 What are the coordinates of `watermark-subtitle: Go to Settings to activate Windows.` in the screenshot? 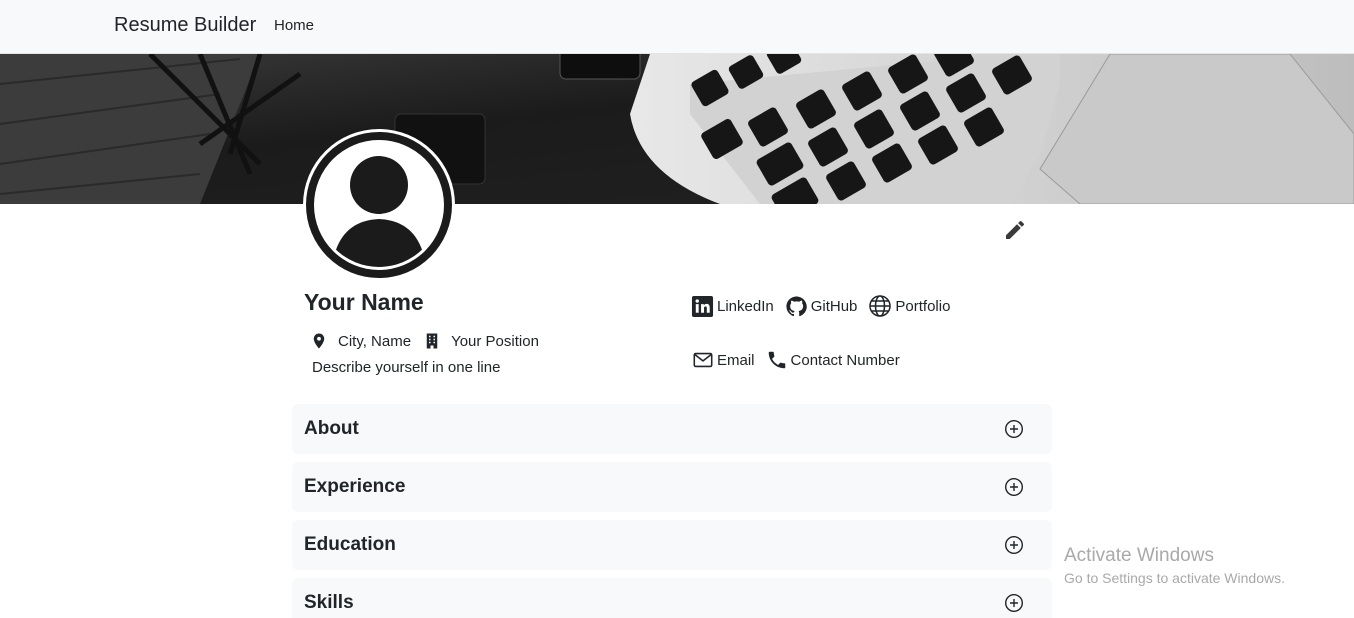 It's located at (1174, 578).